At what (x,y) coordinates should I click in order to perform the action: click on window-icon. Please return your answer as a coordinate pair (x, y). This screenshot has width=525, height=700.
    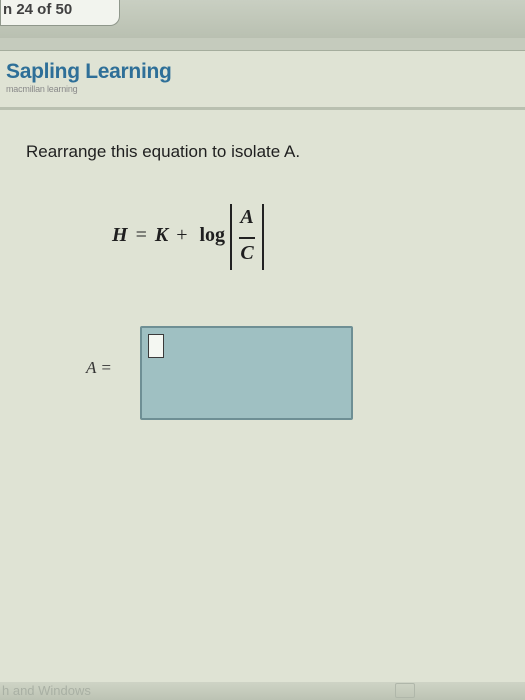
    Looking at the image, I should click on (405, 690).